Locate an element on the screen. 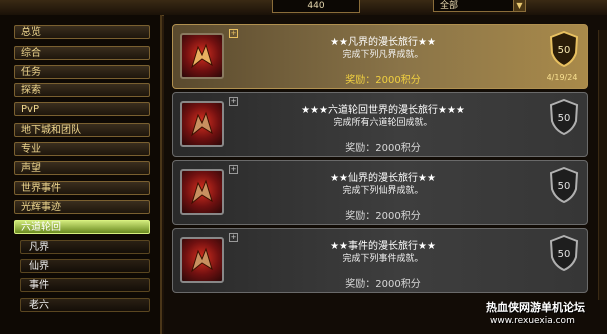 This screenshot has width=607, height=334. achievement-card: + ★★仙界的漫长旅行★★ 完成下列仙界成就。 奖励：2000积分 50 is located at coordinates (380, 192).